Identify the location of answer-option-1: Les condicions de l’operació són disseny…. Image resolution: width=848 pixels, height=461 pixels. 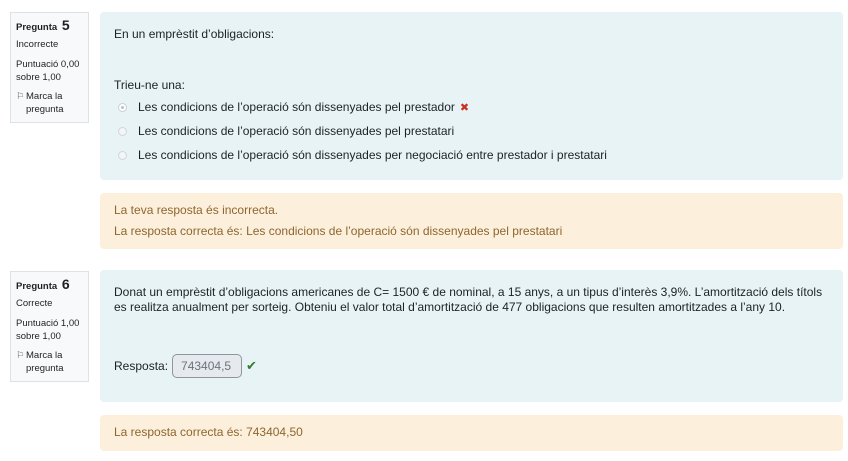
(293, 107).